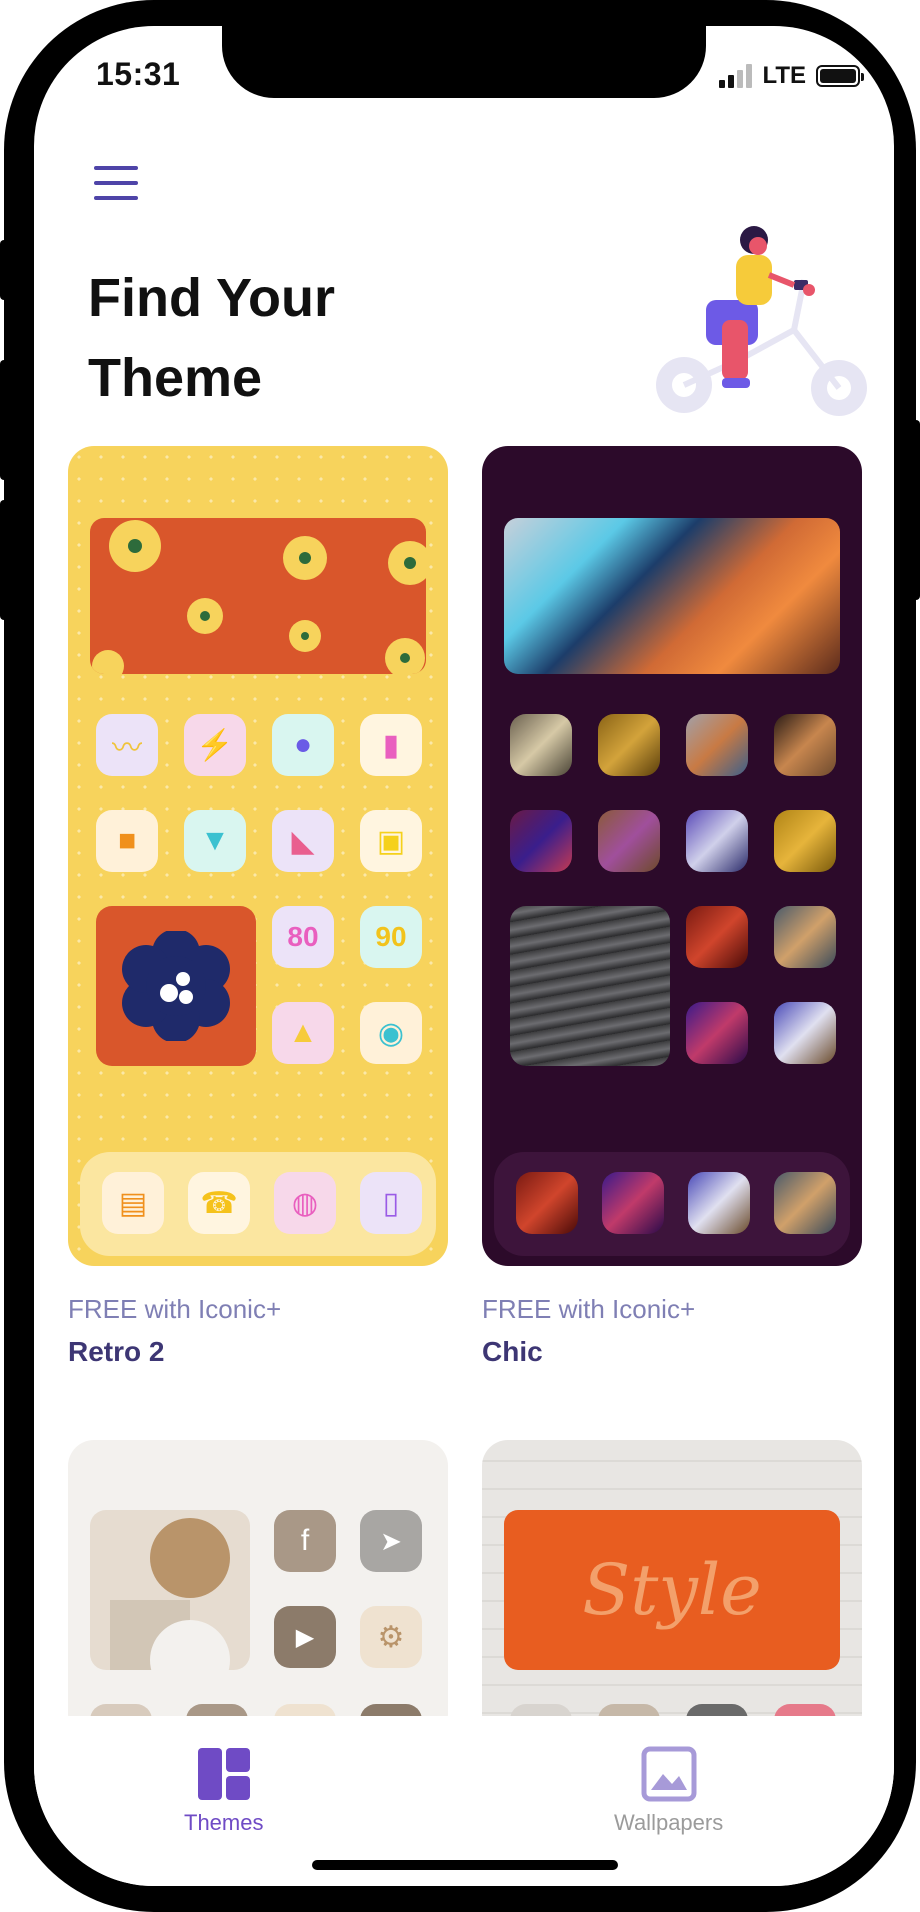  I want to click on flower-pattern, so click(259, 597).